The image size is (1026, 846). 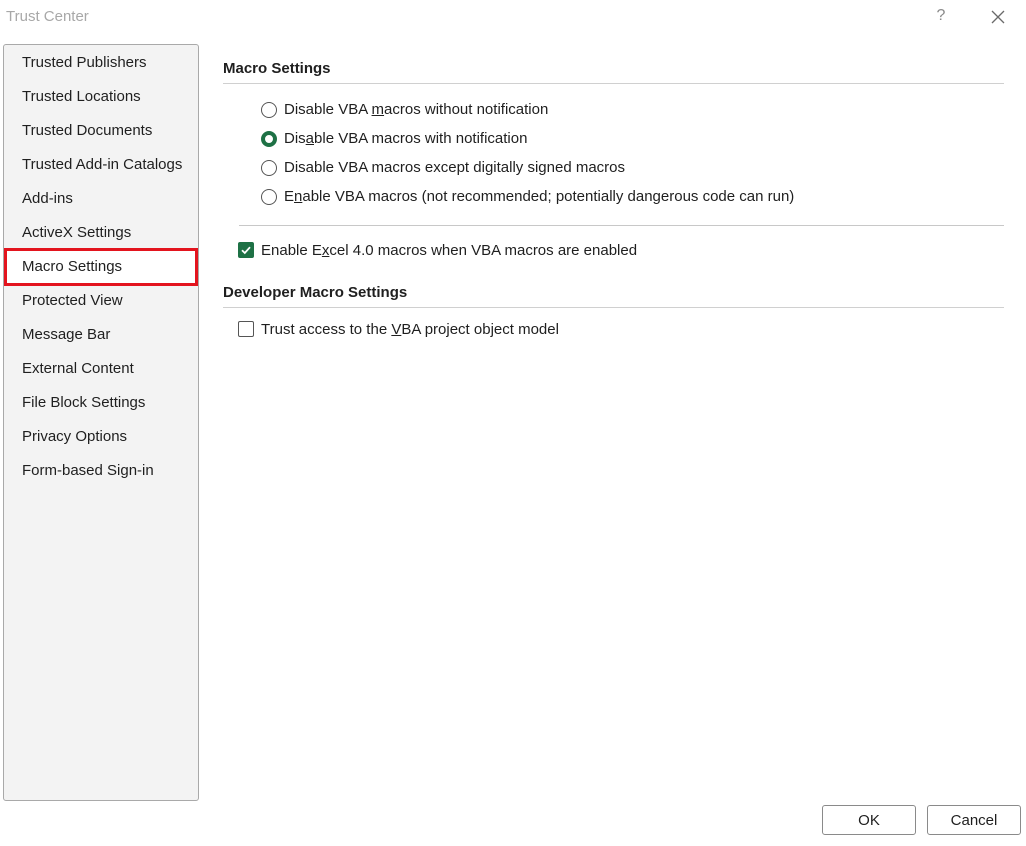 I want to click on sidebar-item-label: Form-based Sign-in, so click(x=88, y=470).